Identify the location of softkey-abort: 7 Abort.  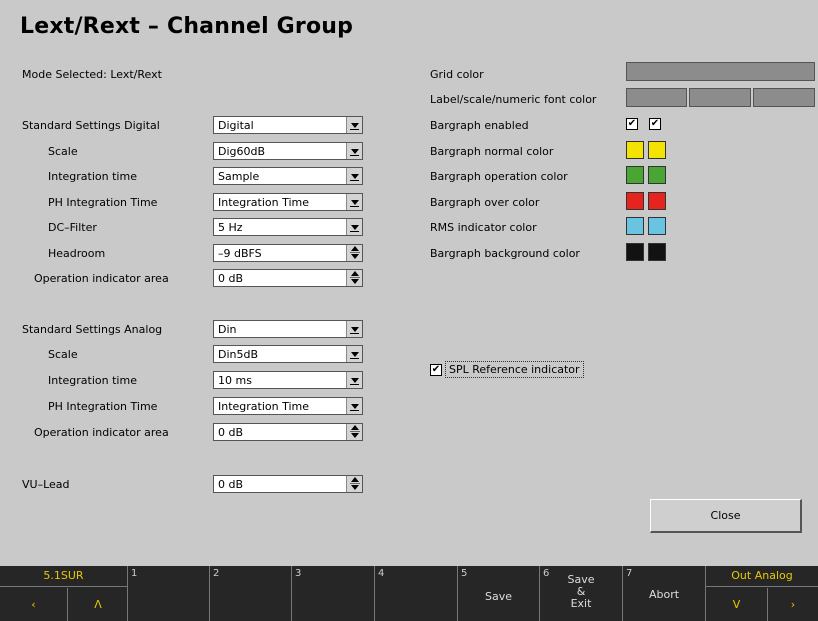
(664, 593).